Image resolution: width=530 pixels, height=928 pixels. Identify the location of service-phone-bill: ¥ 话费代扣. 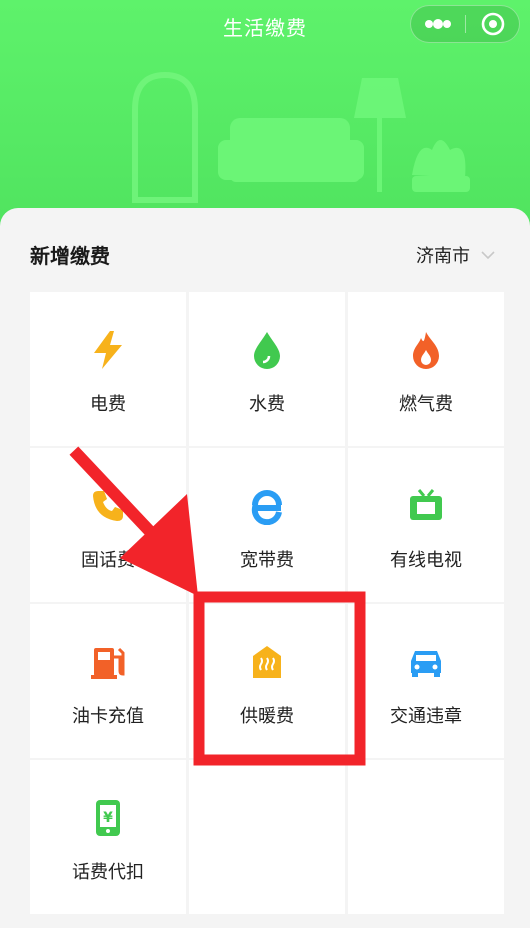
(108, 837).